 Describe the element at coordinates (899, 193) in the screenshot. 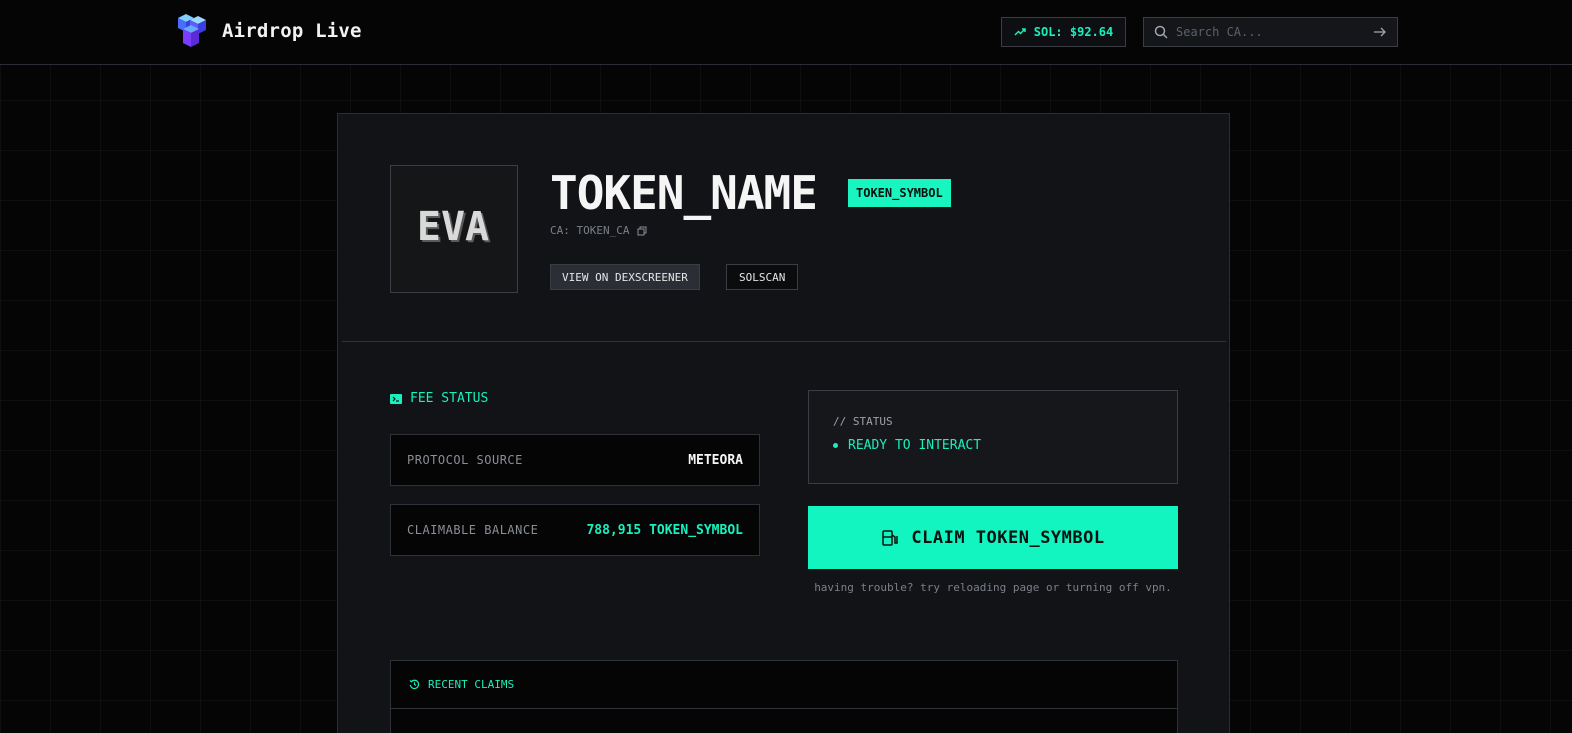

I see `token-symbol-badge: TOKEN_SYMBOL` at that location.